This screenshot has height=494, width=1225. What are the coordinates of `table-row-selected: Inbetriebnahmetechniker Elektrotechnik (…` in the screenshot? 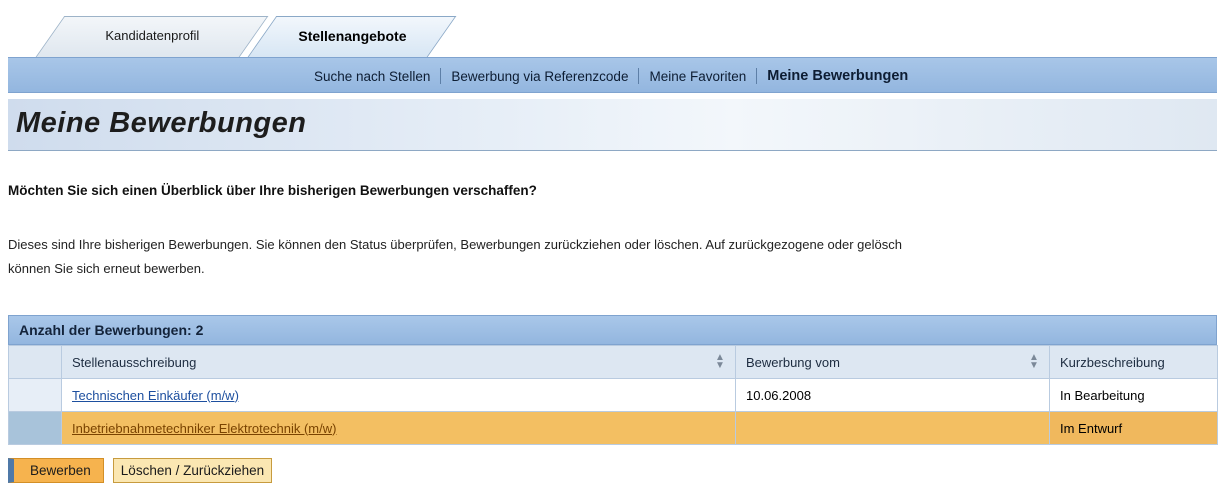 It's located at (613, 428).